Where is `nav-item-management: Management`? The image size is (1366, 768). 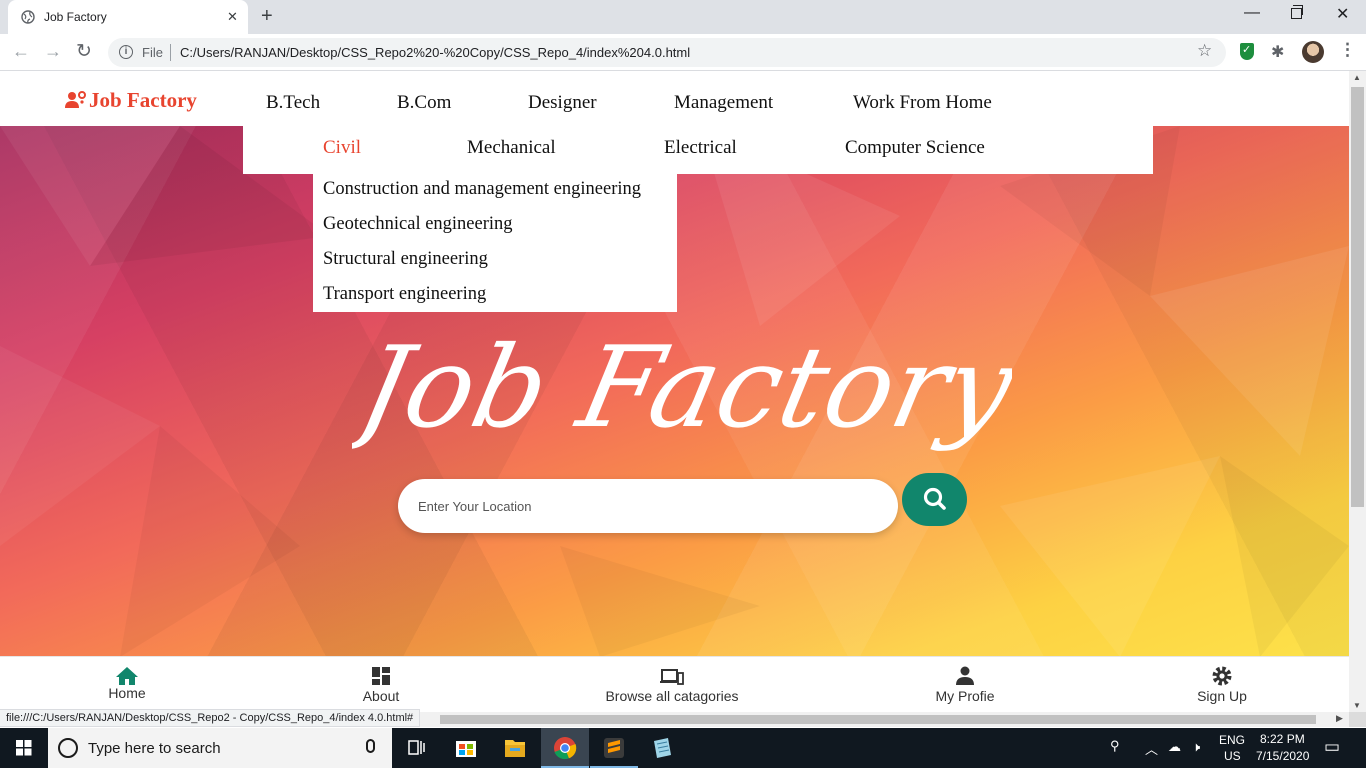 nav-item-management: Management is located at coordinates (723, 103).